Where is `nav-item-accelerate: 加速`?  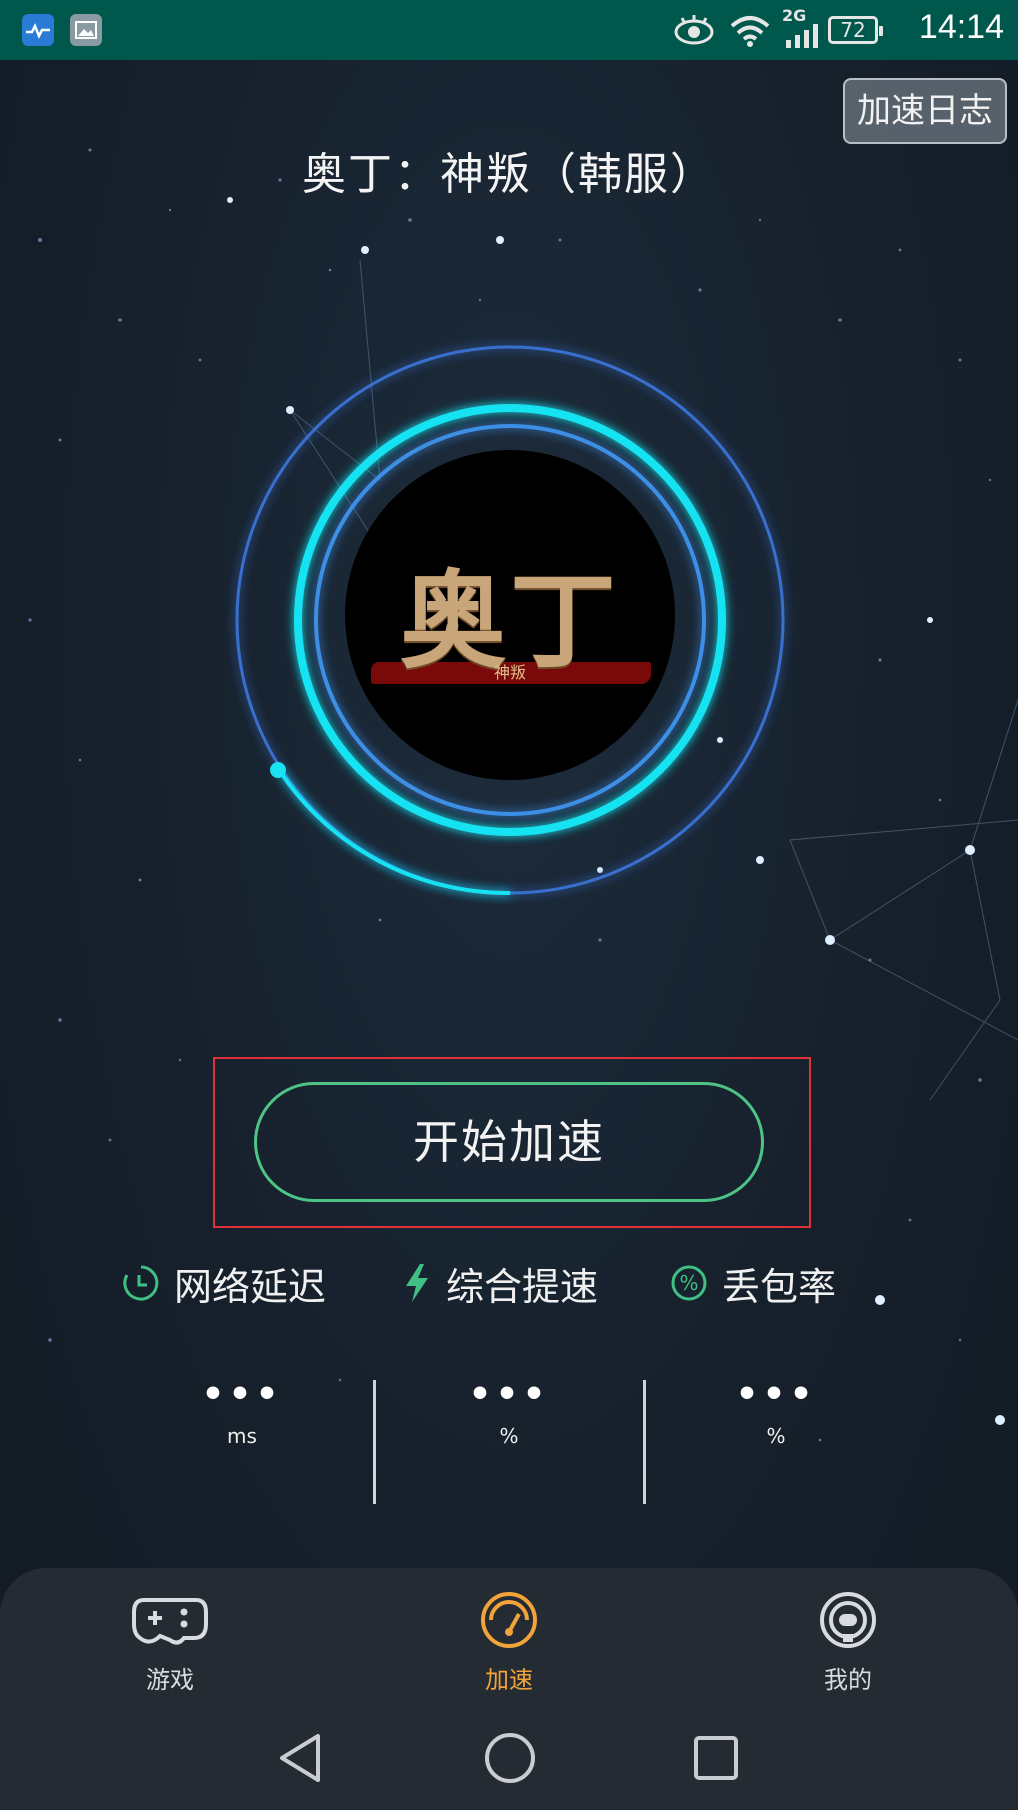 nav-item-accelerate: 加速 is located at coordinates (509, 1642).